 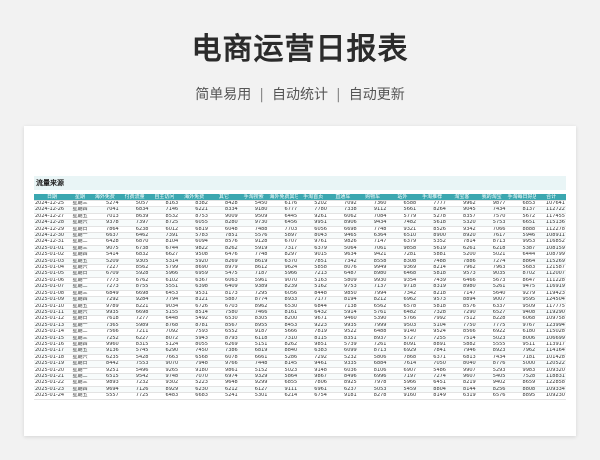 I want to click on table-cell: 6754, so click(x=313, y=396).